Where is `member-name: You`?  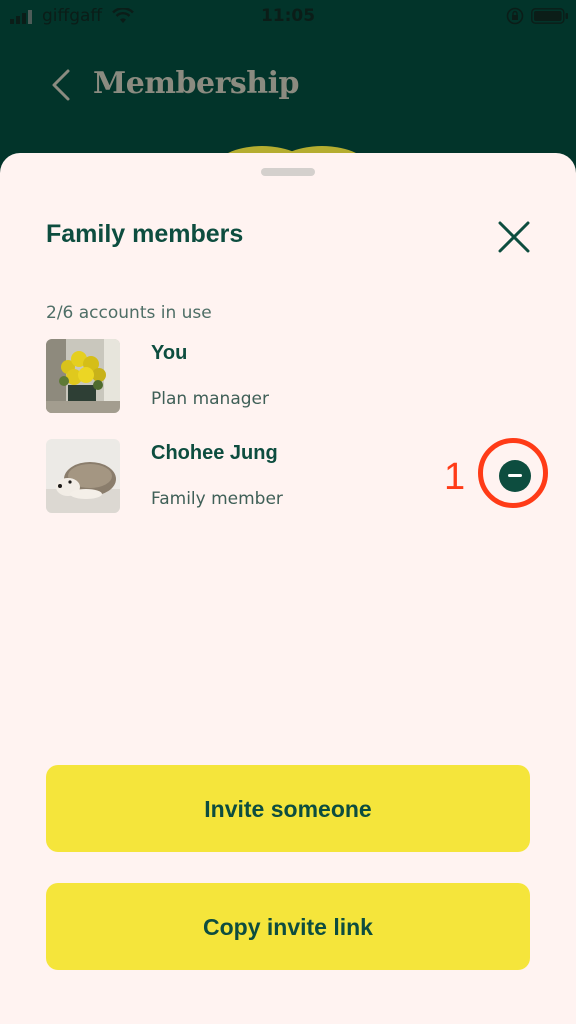 member-name: You is located at coordinates (169, 353).